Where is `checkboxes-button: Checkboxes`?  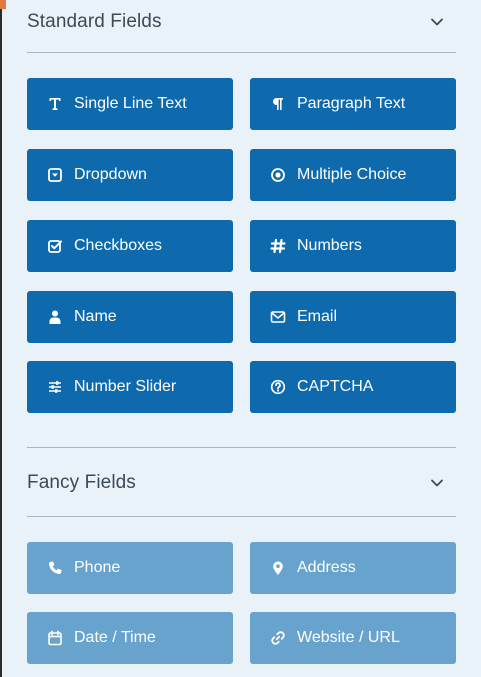
checkboxes-button: Checkboxes is located at coordinates (130, 246).